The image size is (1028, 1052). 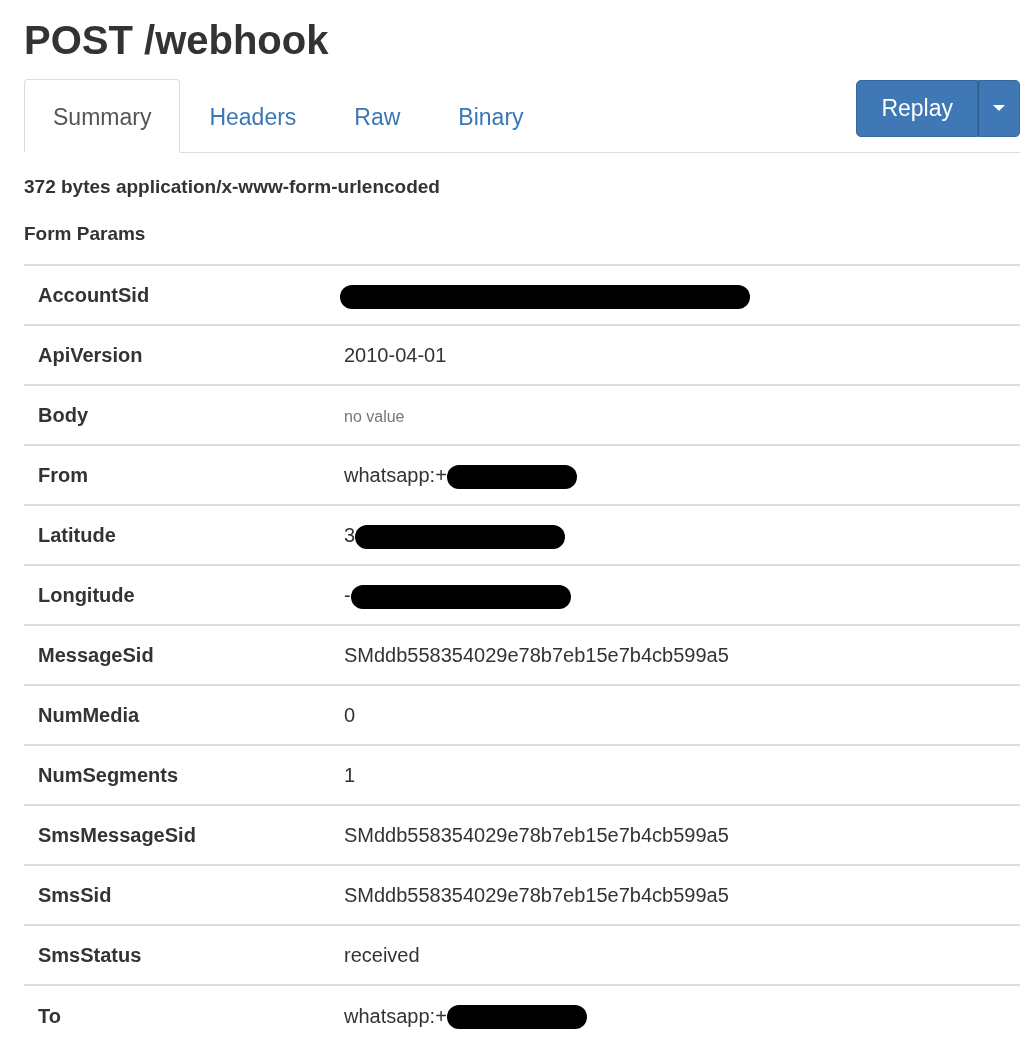 What do you see at coordinates (675, 715) in the screenshot?
I see `param-value: 0` at bounding box center [675, 715].